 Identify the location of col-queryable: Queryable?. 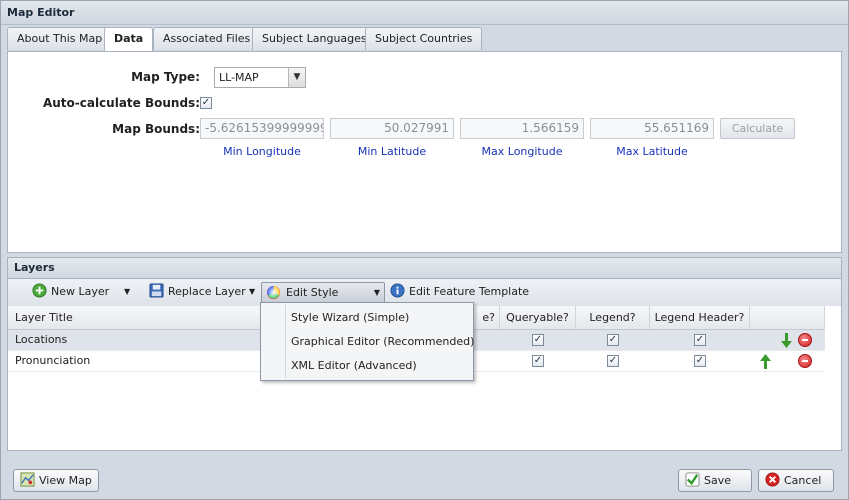
(538, 318).